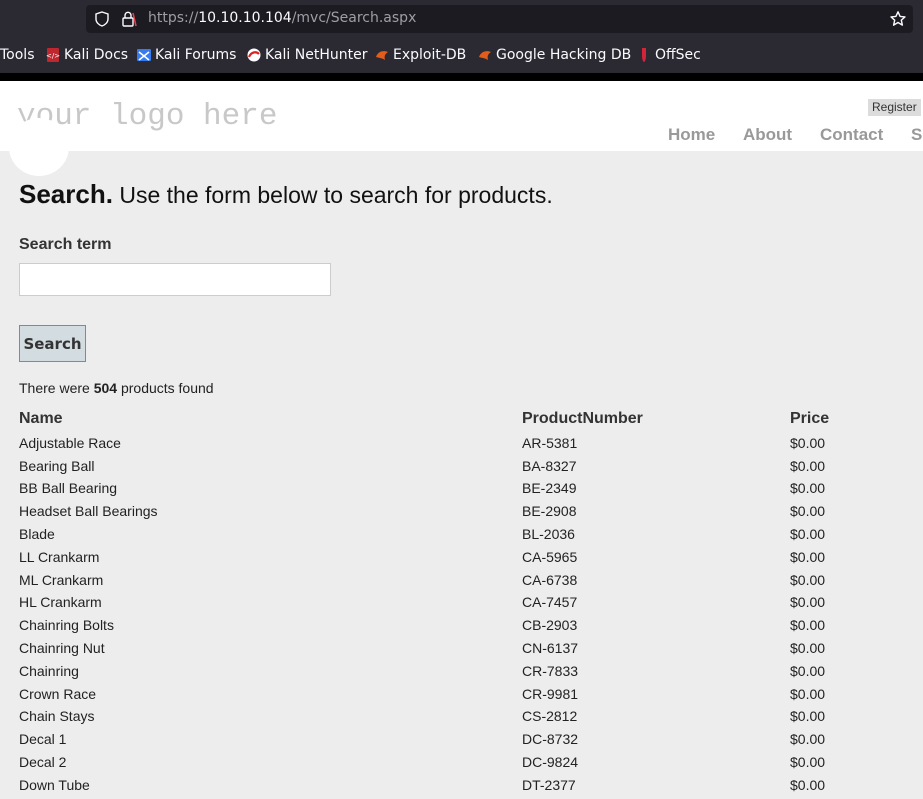 This screenshot has height=799, width=923. Describe the element at coordinates (62, 648) in the screenshot. I see `cell-name: Chainring Nut` at that location.